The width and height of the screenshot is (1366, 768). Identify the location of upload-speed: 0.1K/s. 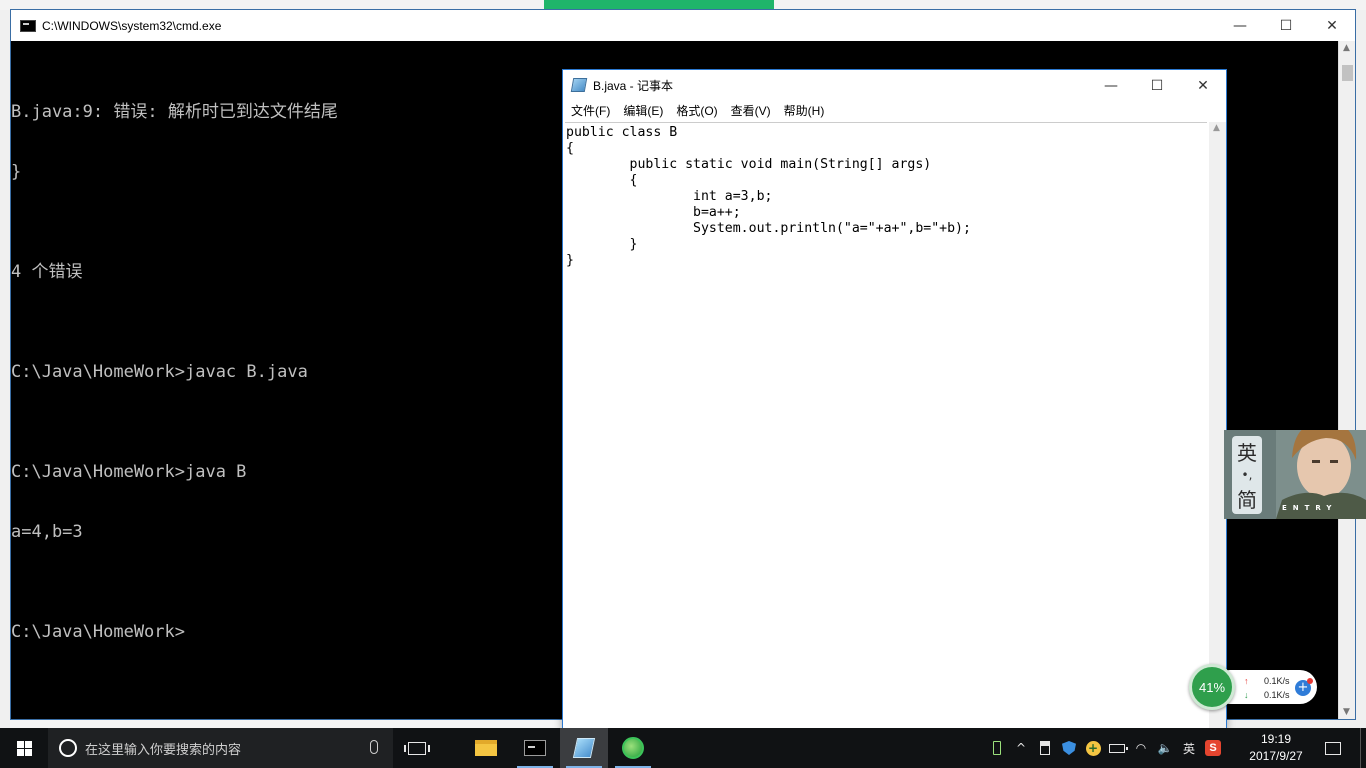
(1277, 681).